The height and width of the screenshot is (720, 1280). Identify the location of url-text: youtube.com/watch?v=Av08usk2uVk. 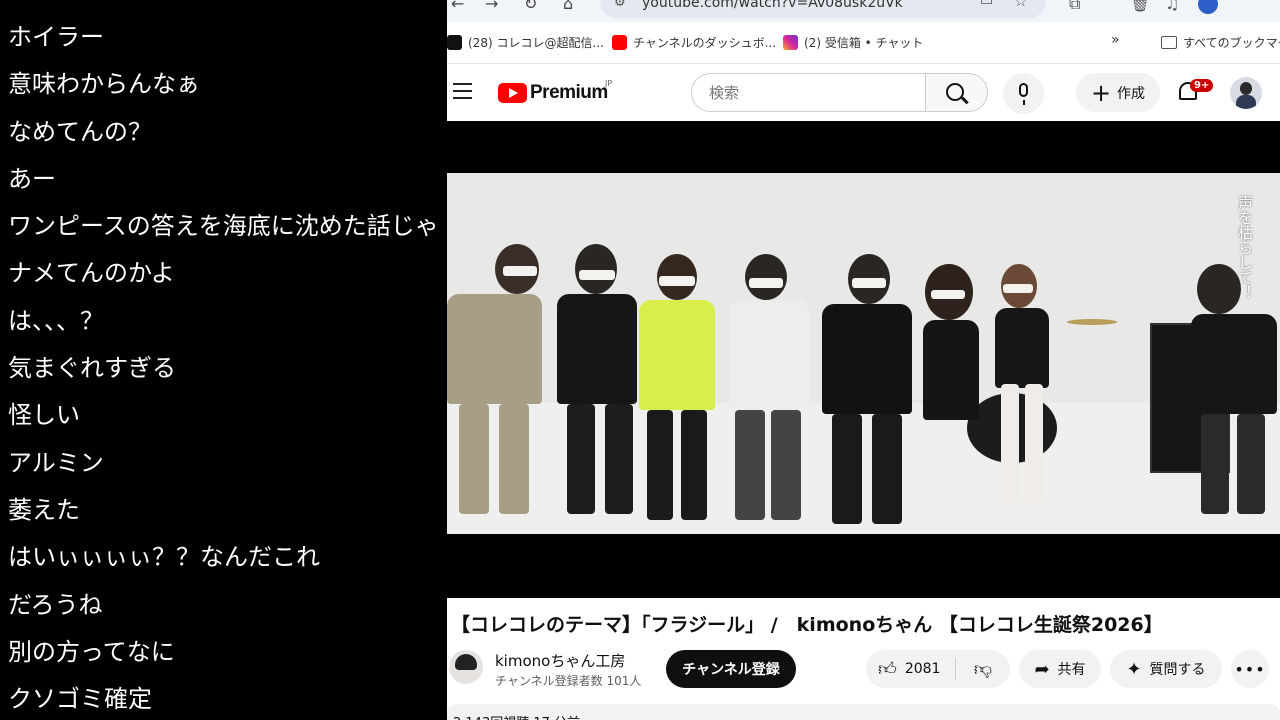
(772, 5).